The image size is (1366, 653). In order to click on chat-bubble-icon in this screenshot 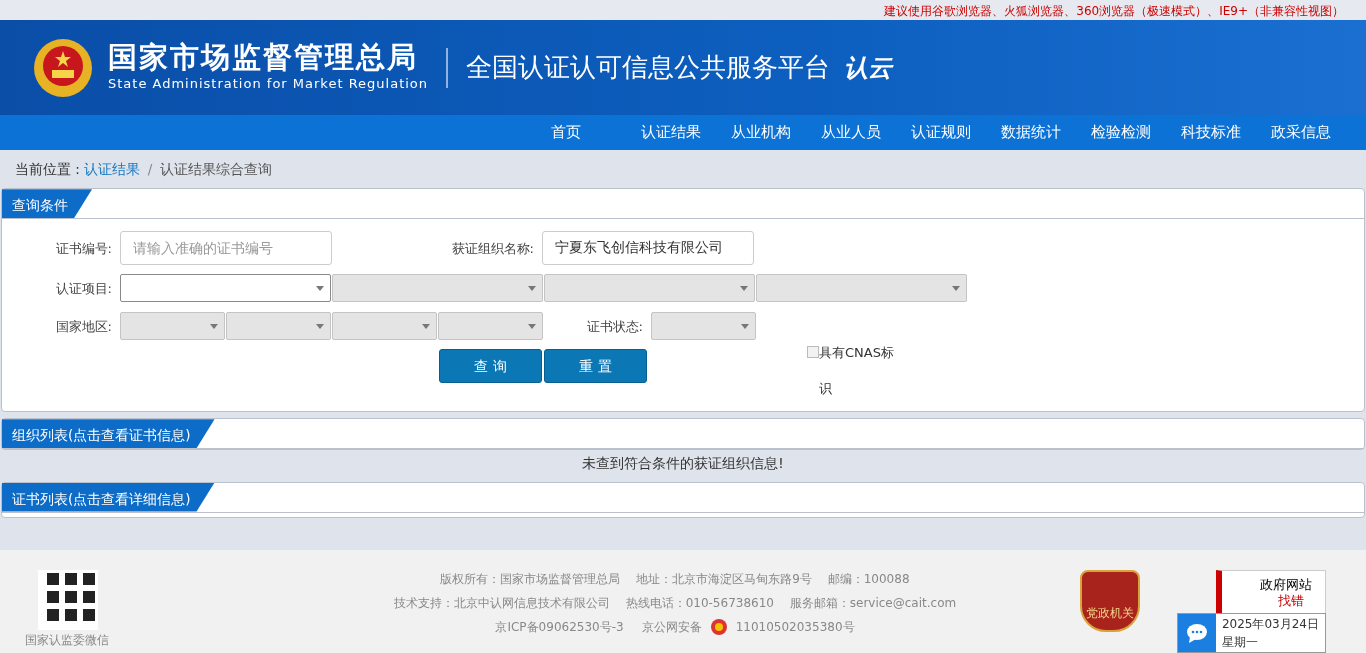, I will do `click(1196, 633)`.